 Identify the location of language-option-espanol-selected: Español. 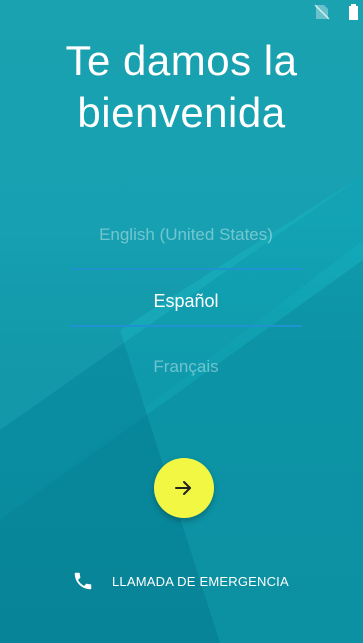
(186, 301).